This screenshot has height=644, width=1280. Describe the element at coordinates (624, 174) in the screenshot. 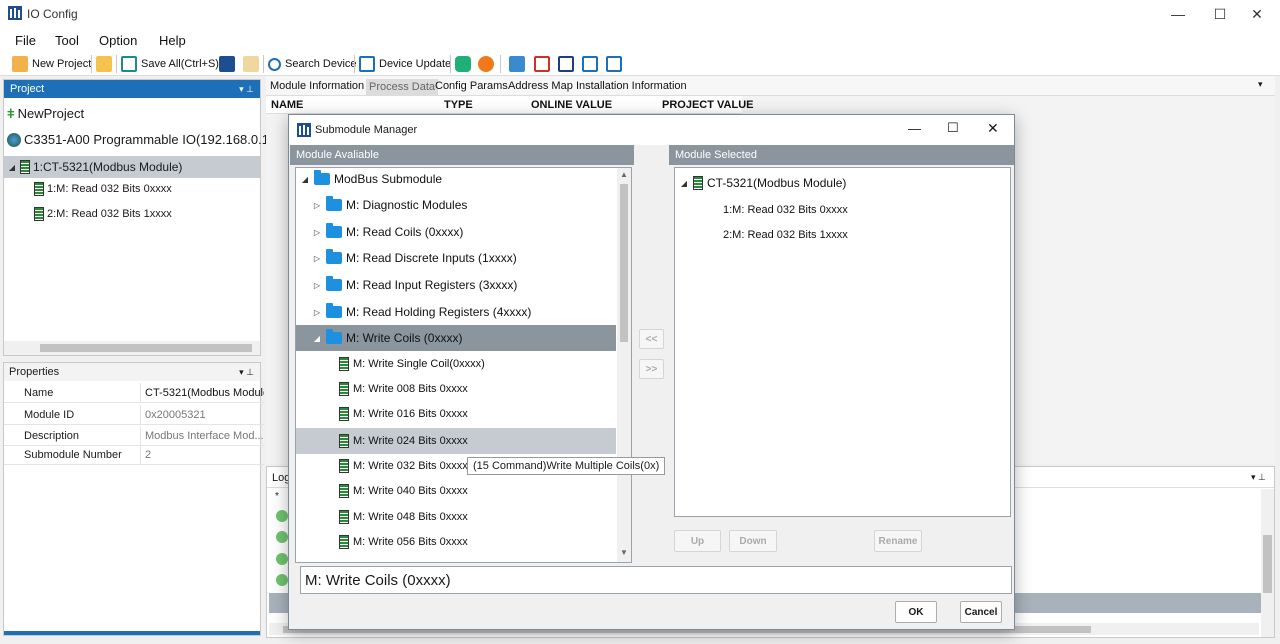

I see `scroll-up-icon: ▲` at that location.